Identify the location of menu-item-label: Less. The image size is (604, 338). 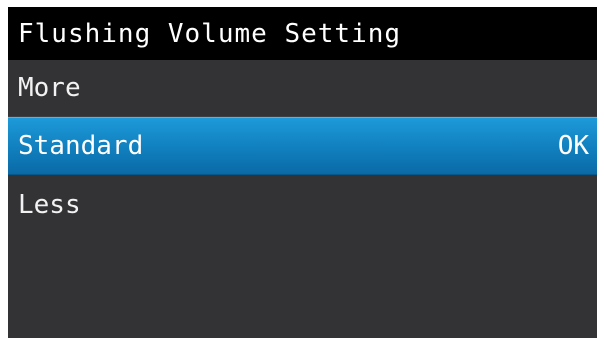
(49, 205).